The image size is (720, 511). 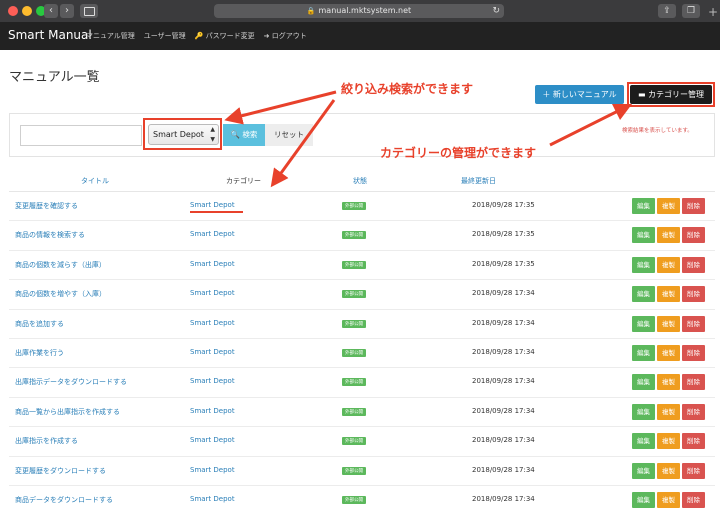 I want to click on address-bar: 🔒 manual.mktsystem.net ↻, so click(x=359, y=11).